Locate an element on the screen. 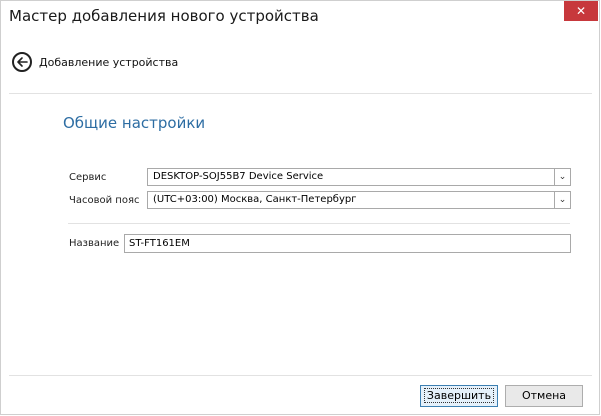 This screenshot has width=601, height=416. close-button: ✕ is located at coordinates (581, 11).